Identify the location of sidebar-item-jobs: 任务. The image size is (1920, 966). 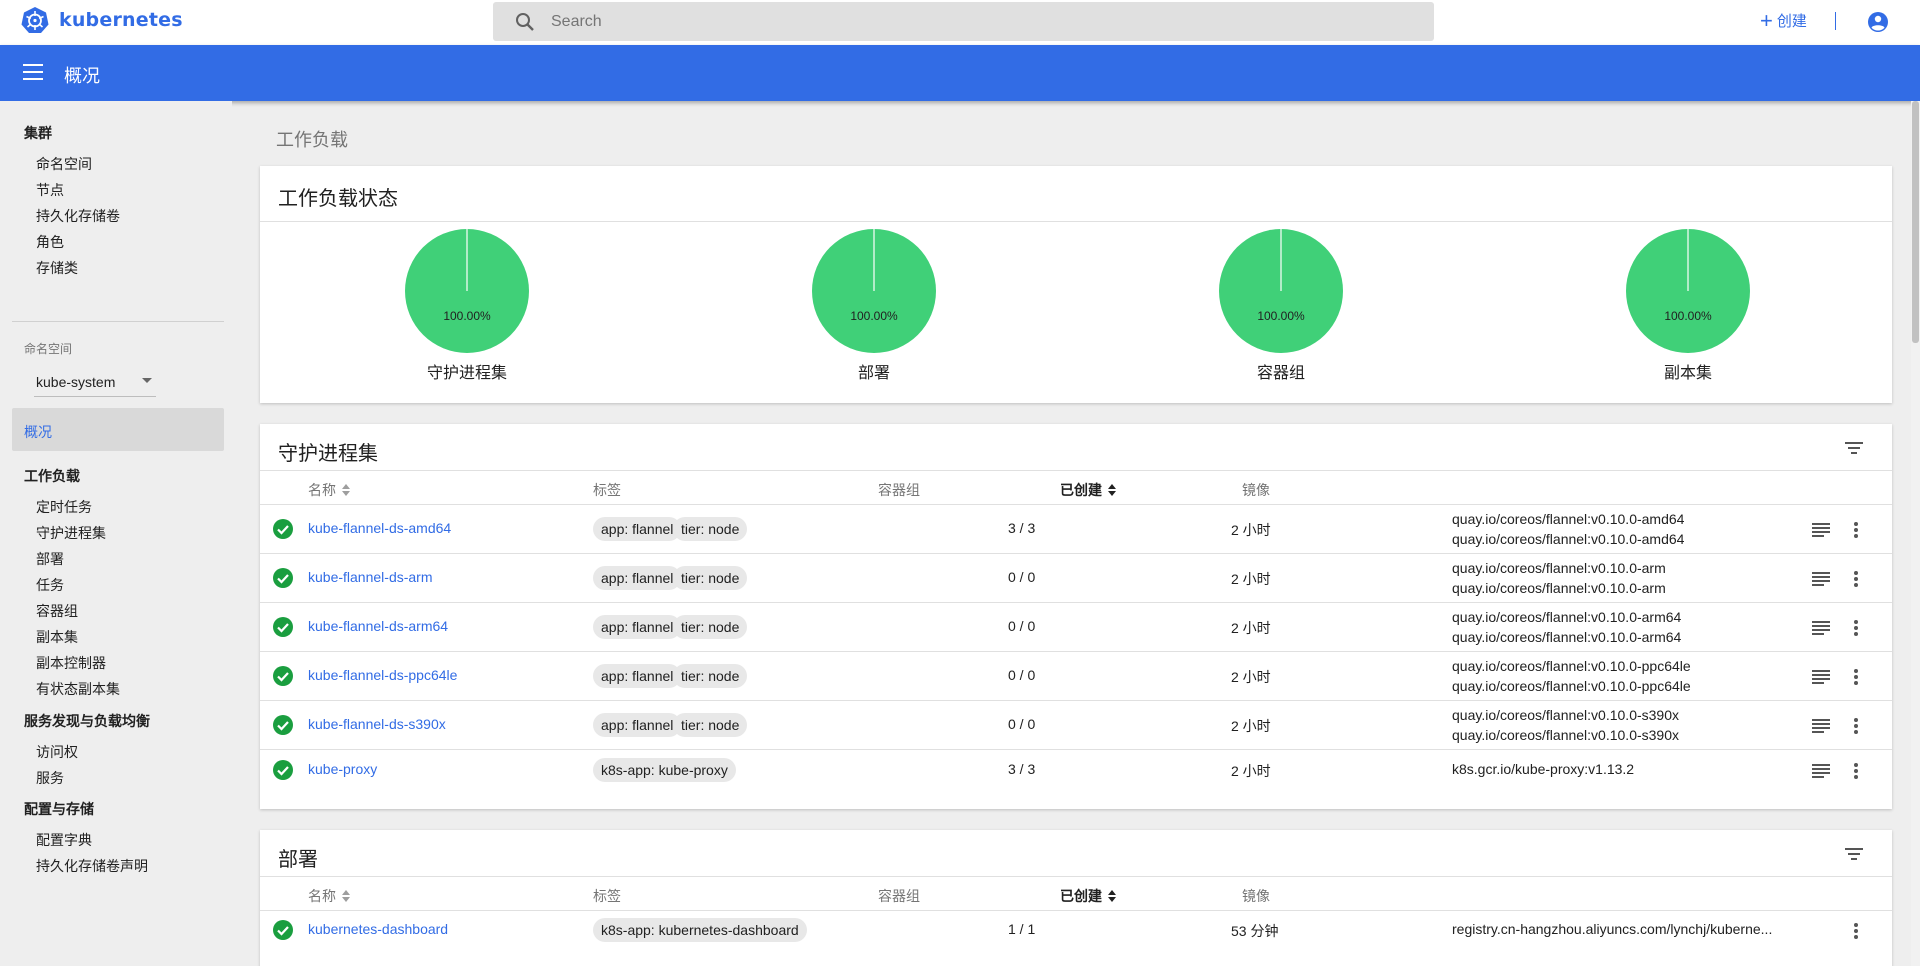
(50, 585).